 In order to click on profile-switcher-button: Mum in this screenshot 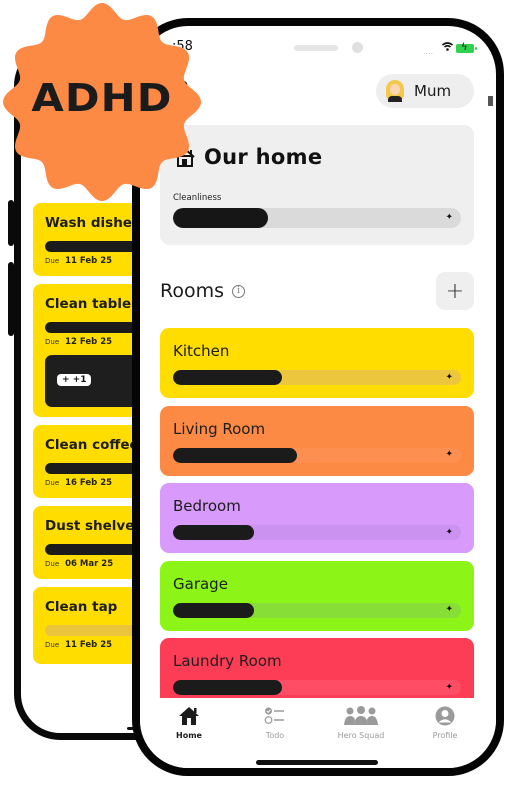, I will do `click(425, 91)`.